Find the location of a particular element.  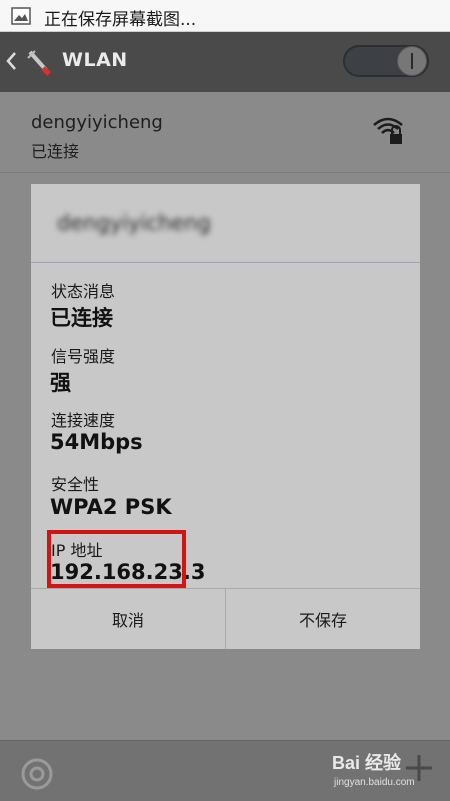

ip-highlight-box is located at coordinates (116, 559).